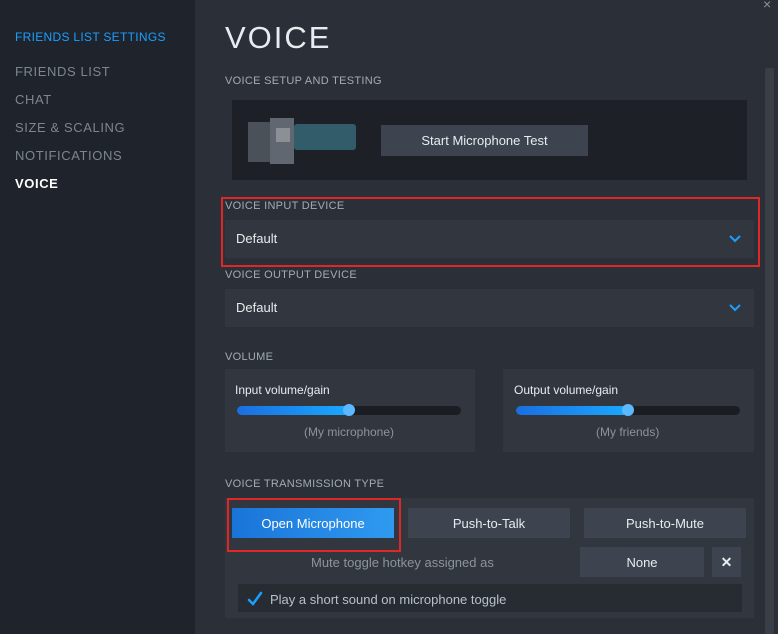 Image resolution: width=778 pixels, height=634 pixels. I want to click on input-volume-fill, so click(293, 410).